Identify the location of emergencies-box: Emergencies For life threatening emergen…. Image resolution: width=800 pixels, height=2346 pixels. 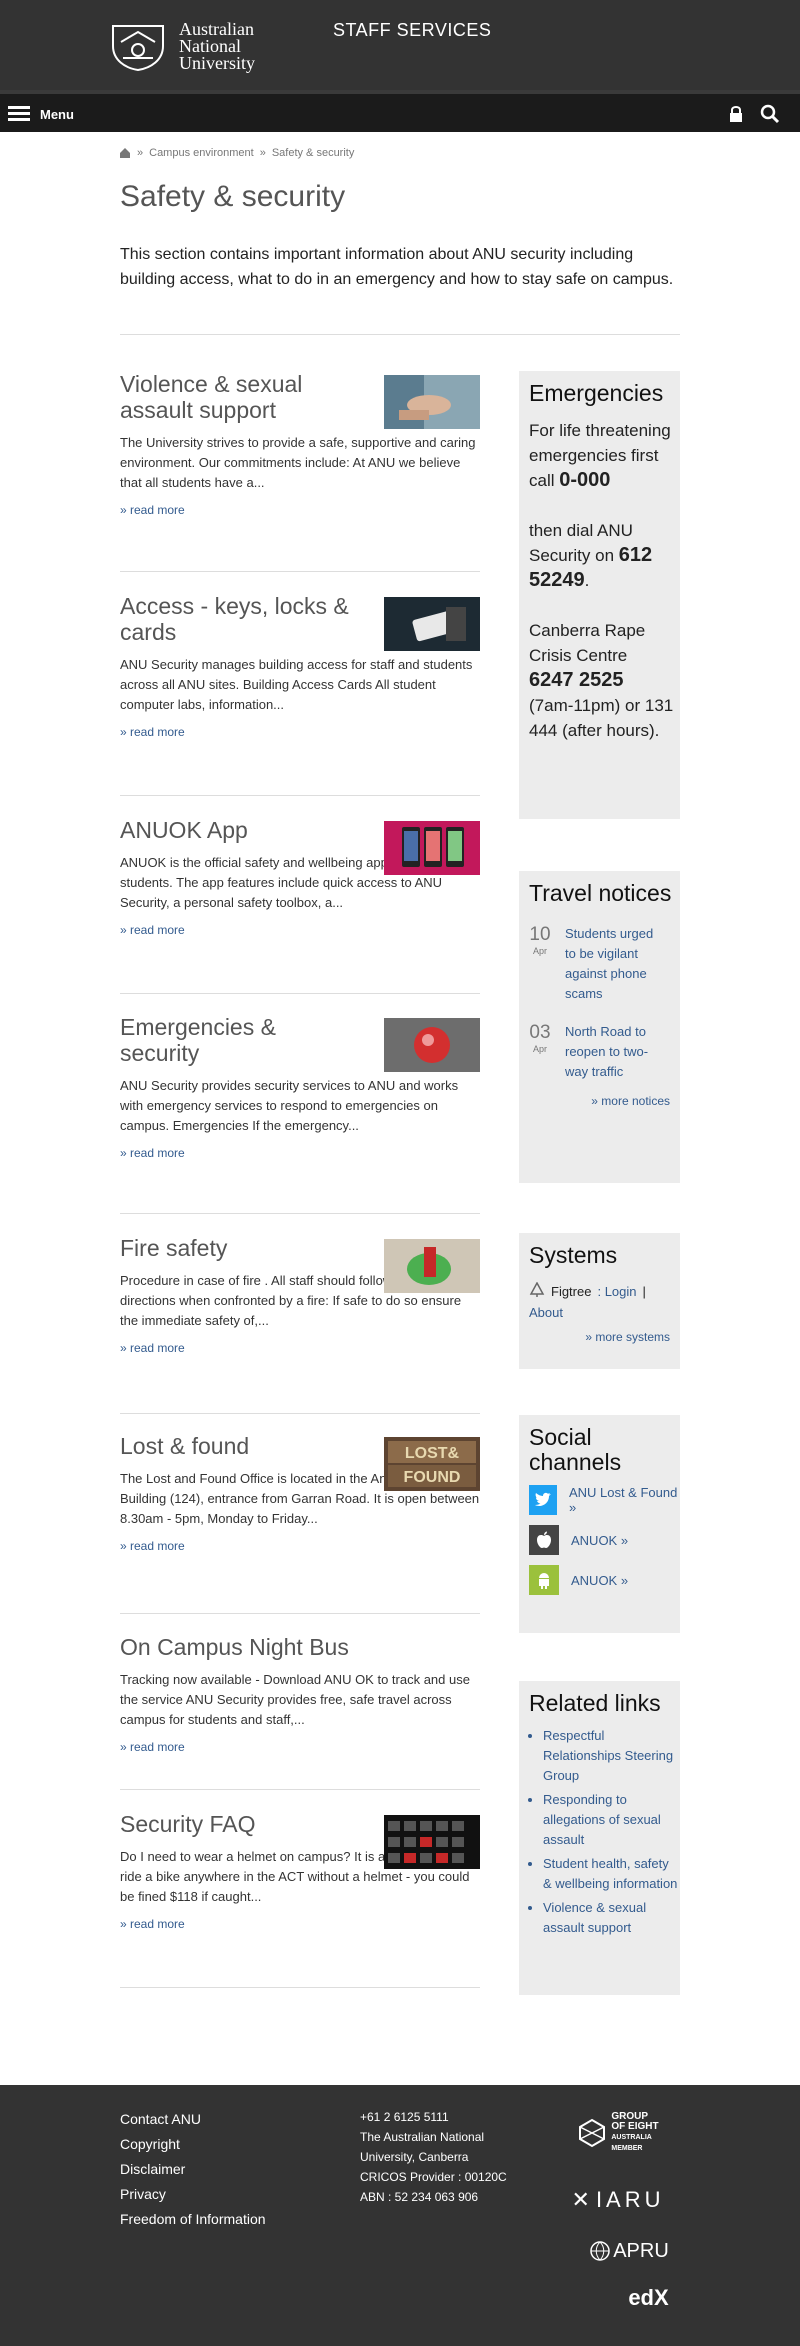
(599, 595).